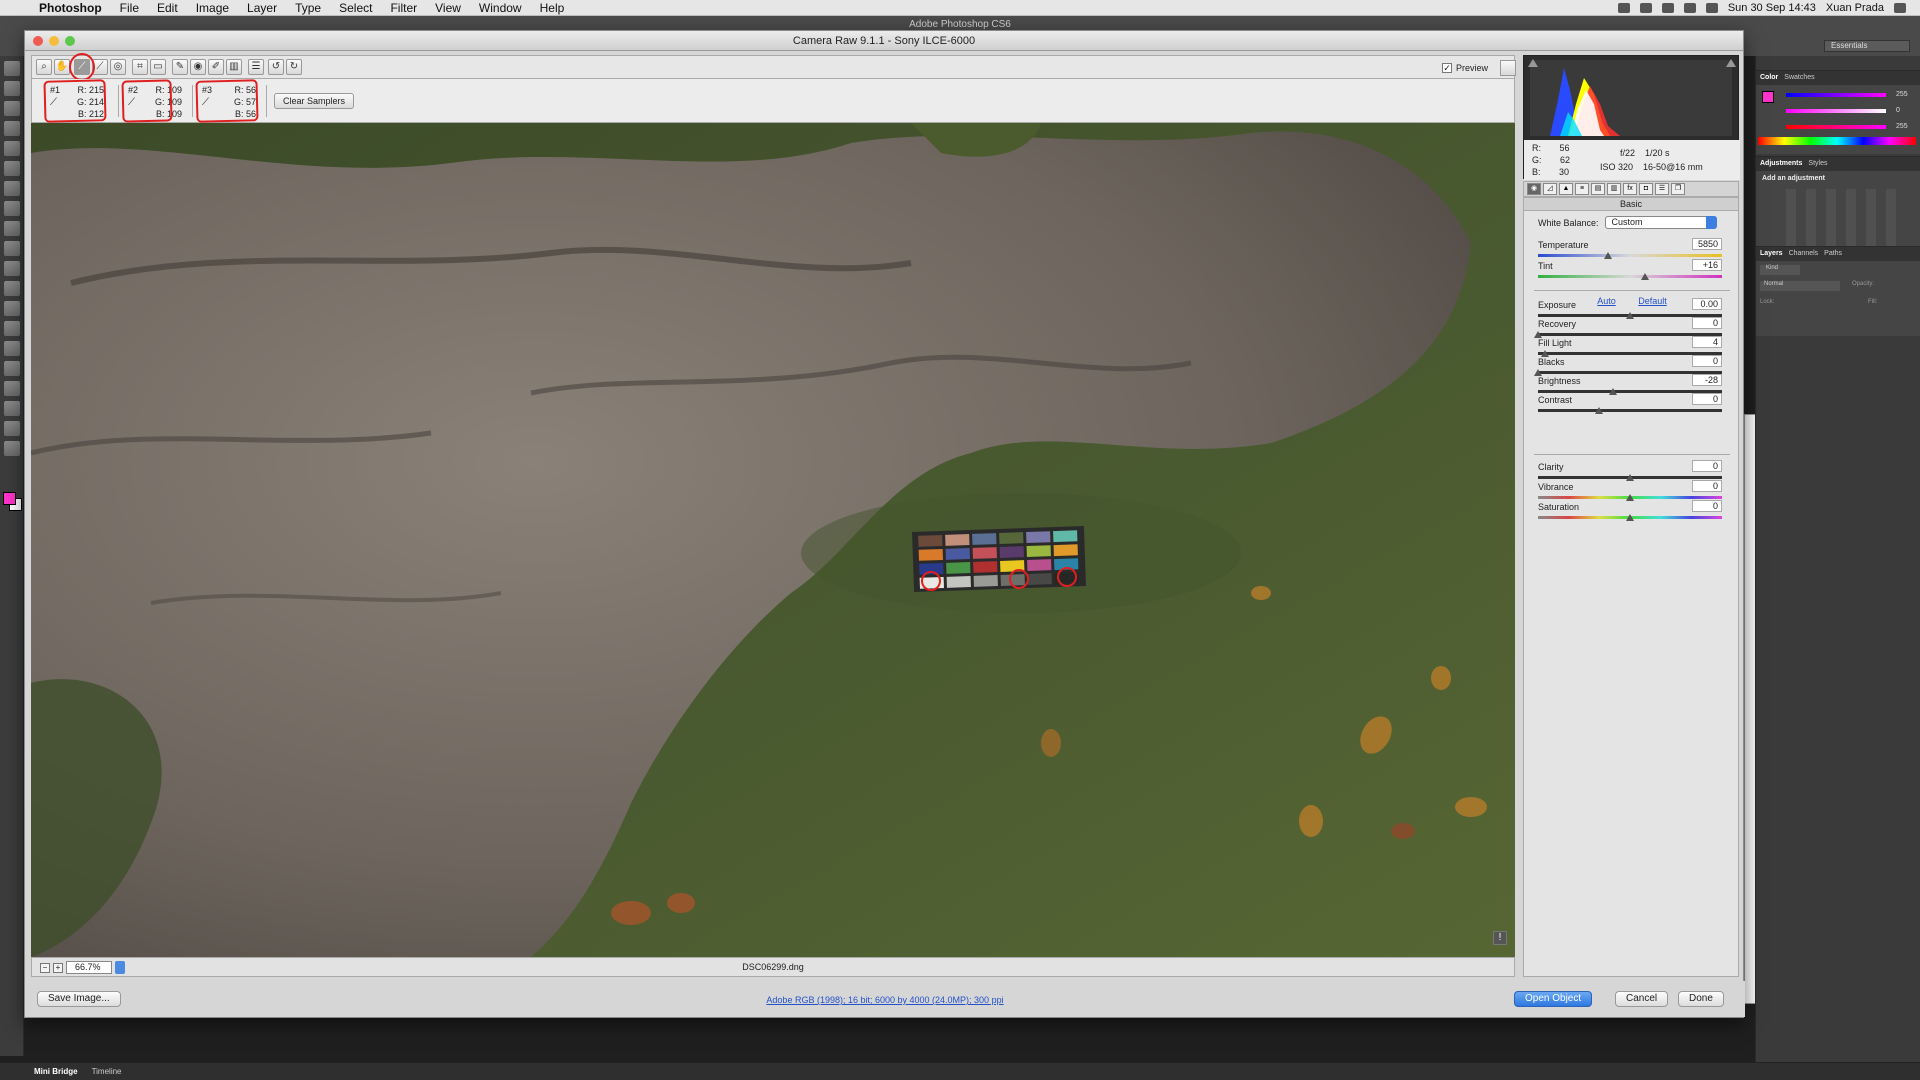 This screenshot has height=1080, width=1920. Describe the element at coordinates (262, 8) in the screenshot. I see `menu-layer: Layer` at that location.